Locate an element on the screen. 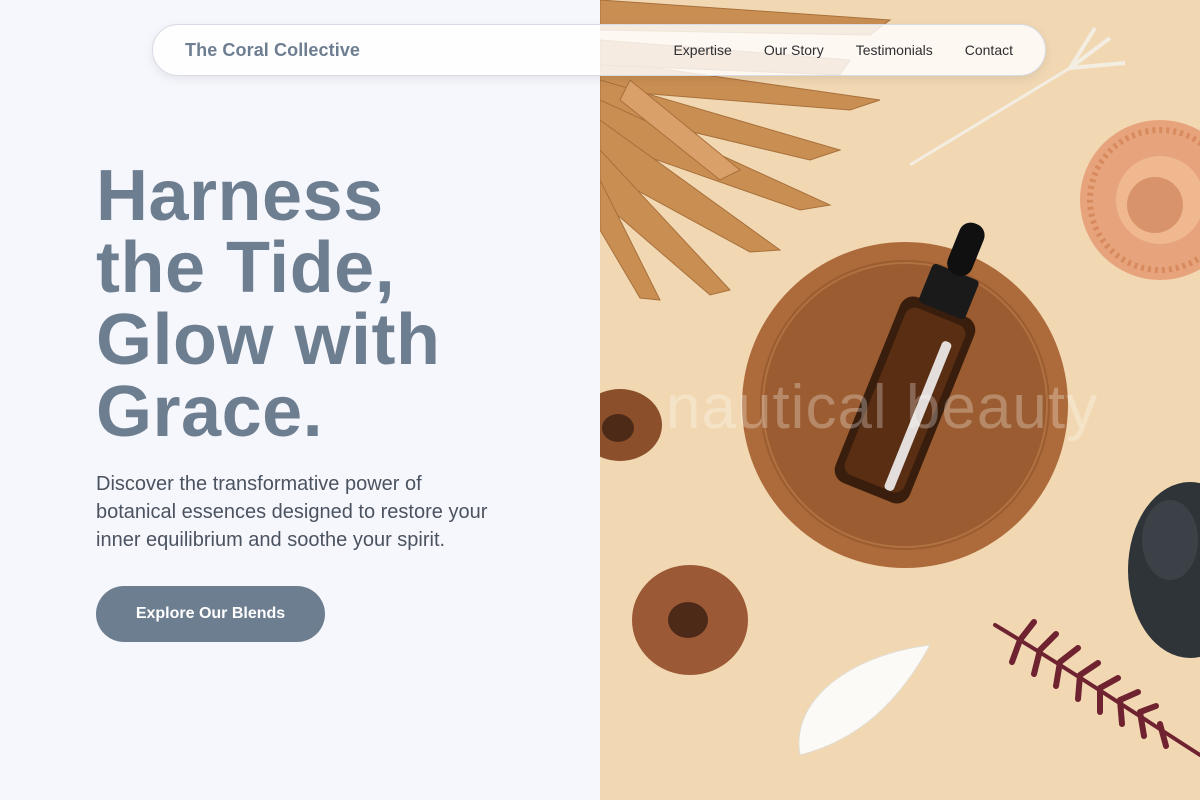 Image resolution: width=1200 pixels, height=800 pixels. explore-blends-button: Explore Our Blends is located at coordinates (210, 614).